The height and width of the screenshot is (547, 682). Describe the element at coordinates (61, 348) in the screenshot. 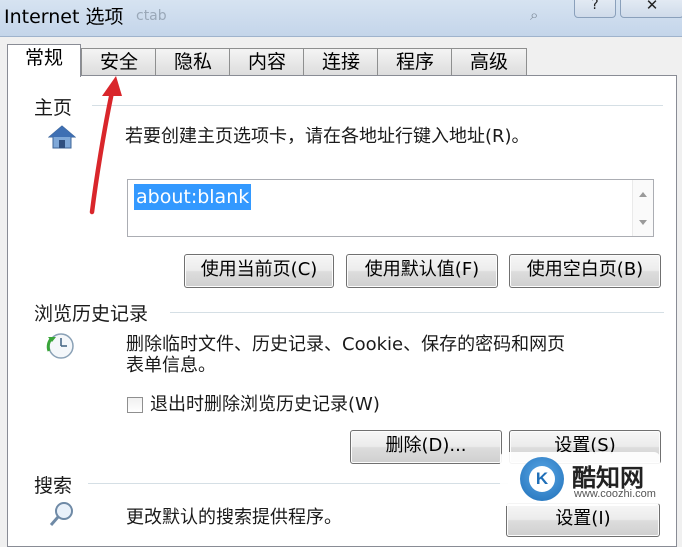

I see `history-clock-icon` at that location.